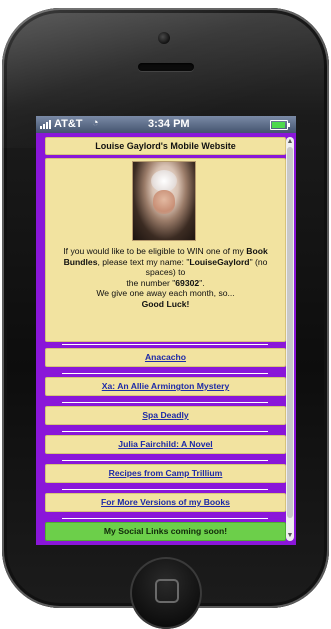 This screenshot has height=629, width=331. Describe the element at coordinates (164, 201) in the screenshot. I see `author-photo` at that location.